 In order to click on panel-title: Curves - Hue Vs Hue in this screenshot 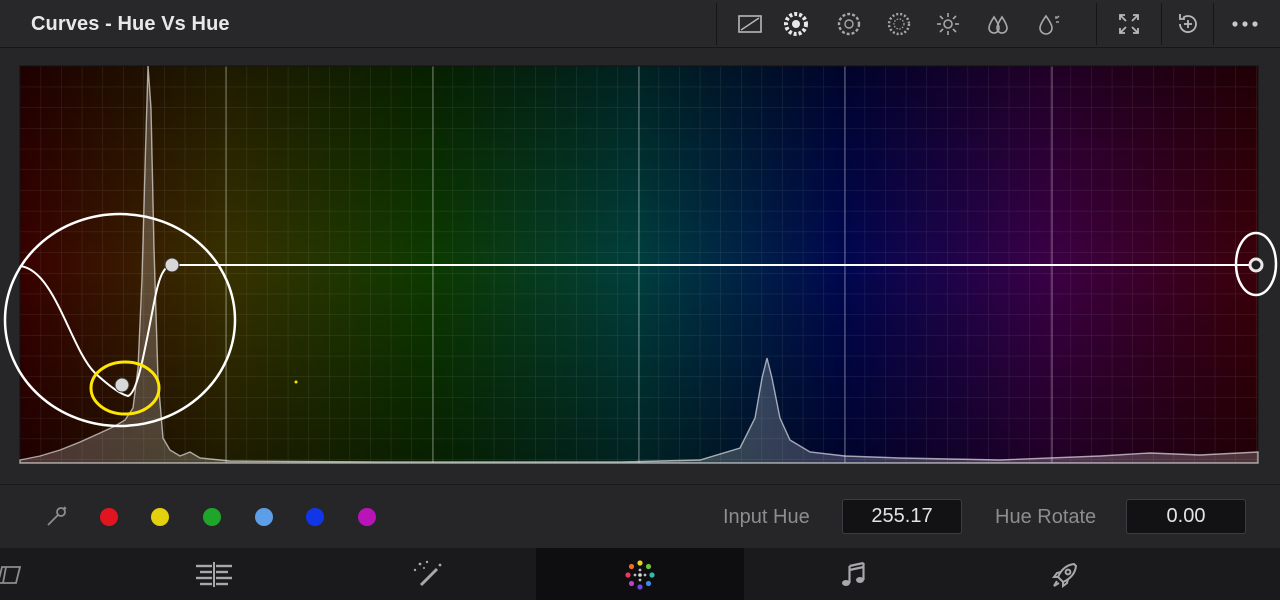, I will do `click(130, 24)`.